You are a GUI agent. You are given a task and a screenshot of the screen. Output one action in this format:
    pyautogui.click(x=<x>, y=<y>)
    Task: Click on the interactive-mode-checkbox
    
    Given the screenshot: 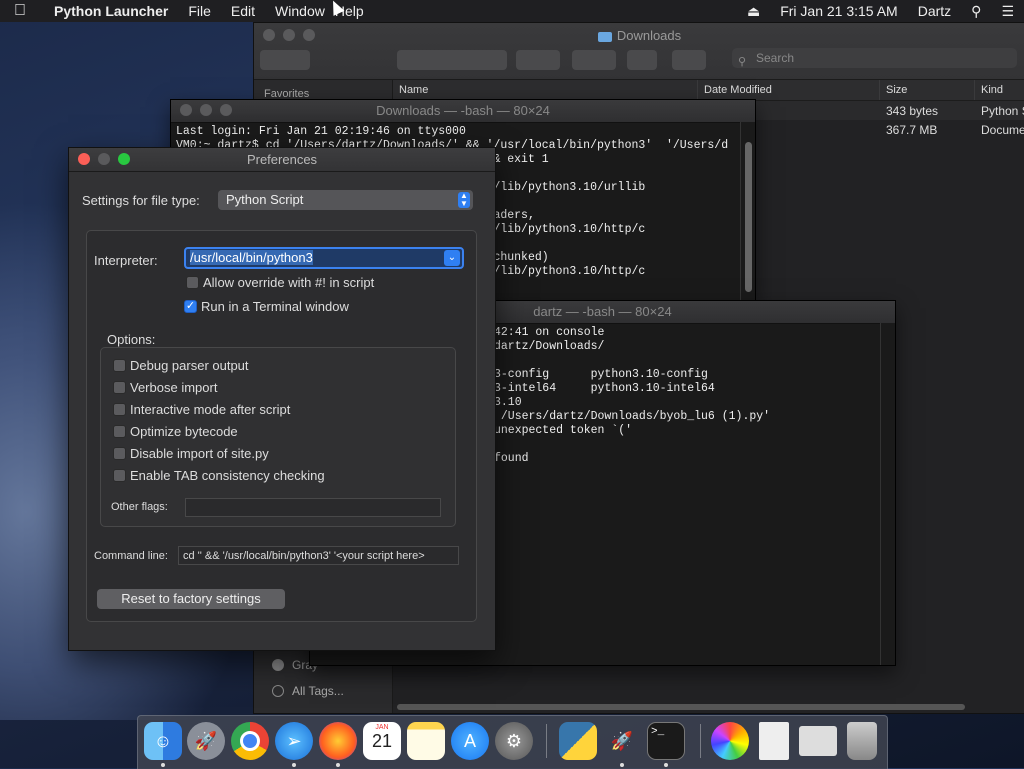 What is the action you would take?
    pyautogui.click(x=119, y=409)
    